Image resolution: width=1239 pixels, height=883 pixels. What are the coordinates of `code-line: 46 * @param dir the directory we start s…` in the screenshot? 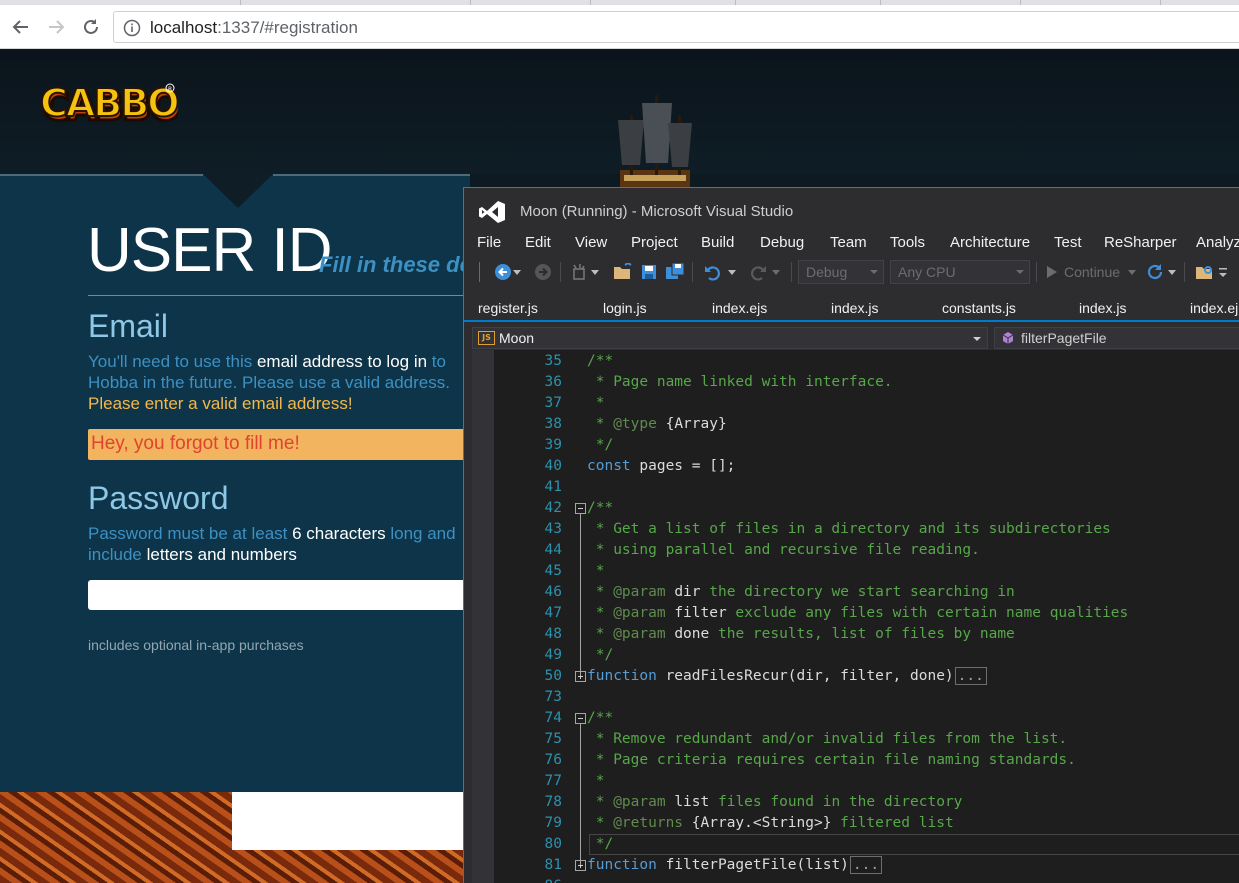 It's located at (866, 592).